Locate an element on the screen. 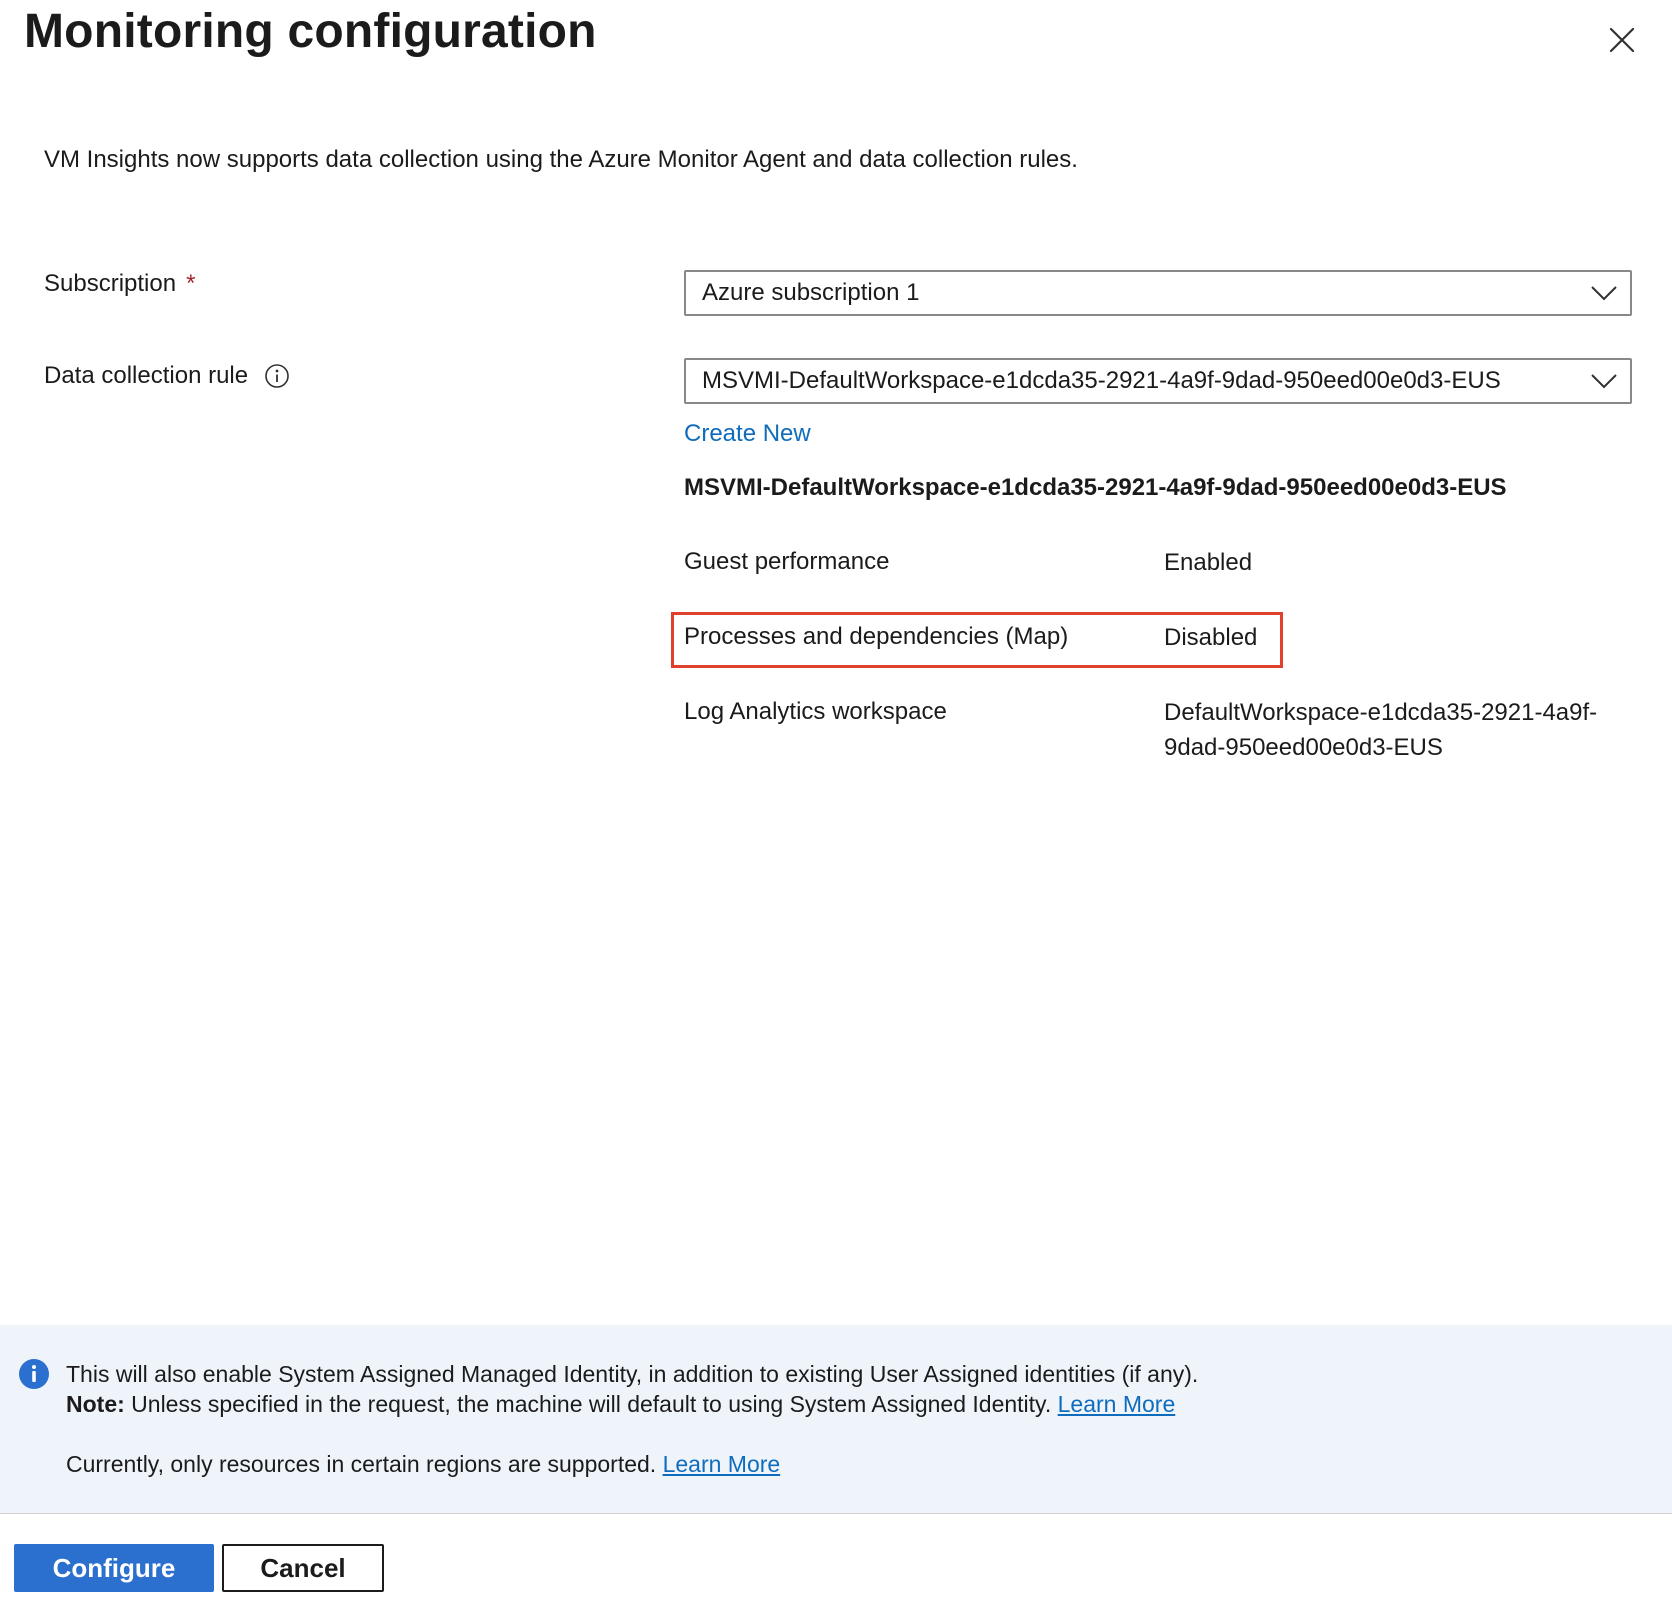  prop-key-processes-map: Processes and dependencies (Map) is located at coordinates (876, 636).